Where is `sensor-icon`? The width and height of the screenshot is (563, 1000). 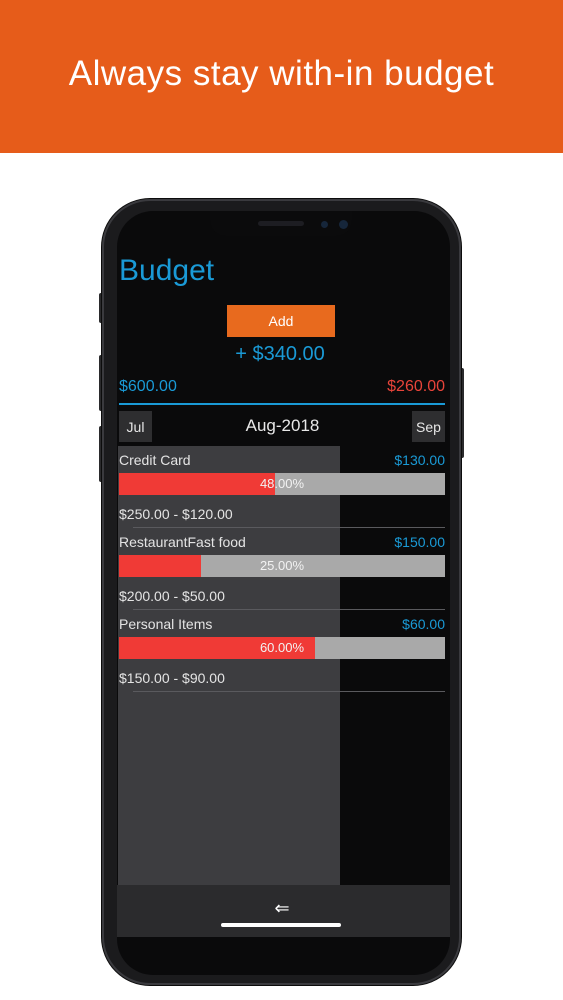 sensor-icon is located at coordinates (343, 224).